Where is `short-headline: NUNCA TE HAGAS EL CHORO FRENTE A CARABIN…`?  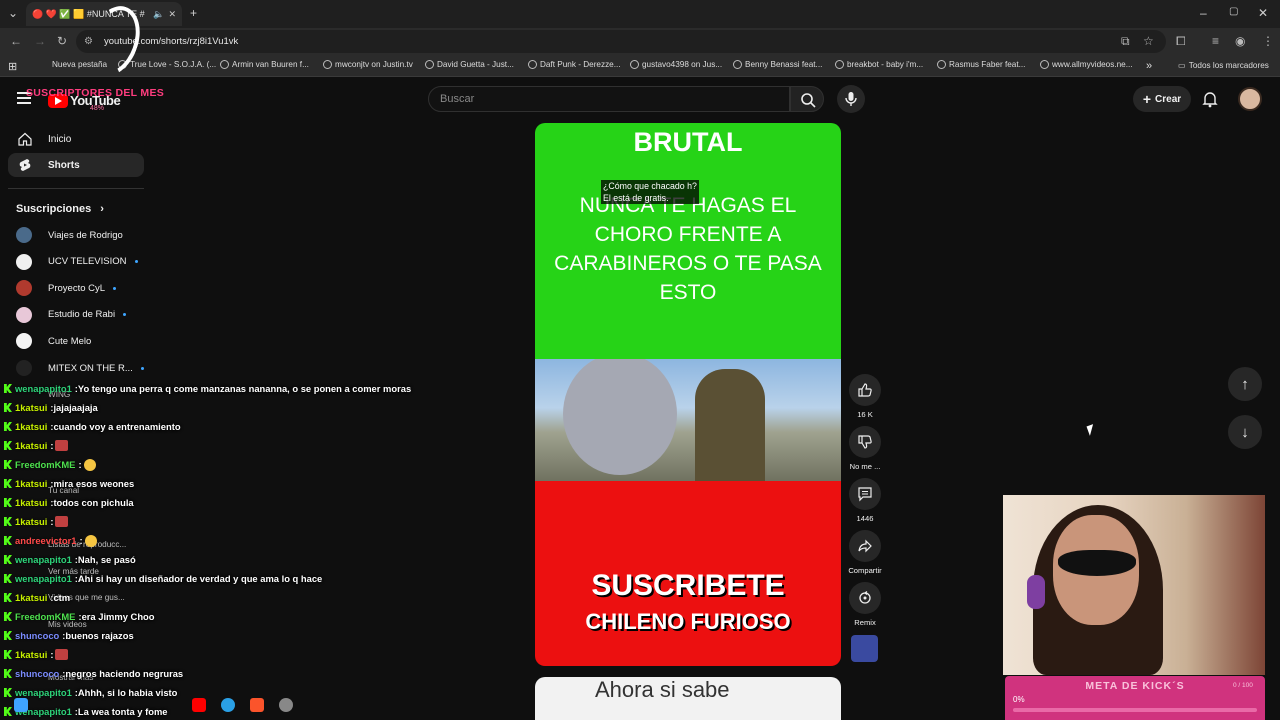 short-headline: NUNCA TE HAGAS EL CHORO FRENTE A CARABIN… is located at coordinates (688, 249).